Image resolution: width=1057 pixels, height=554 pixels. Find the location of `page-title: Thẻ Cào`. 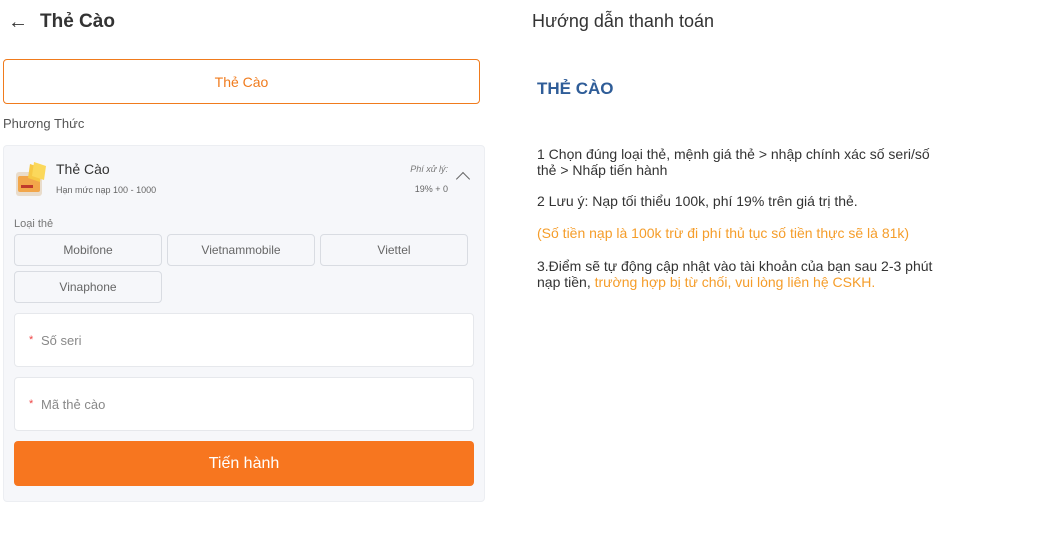

page-title: Thẻ Cào is located at coordinates (77, 21).